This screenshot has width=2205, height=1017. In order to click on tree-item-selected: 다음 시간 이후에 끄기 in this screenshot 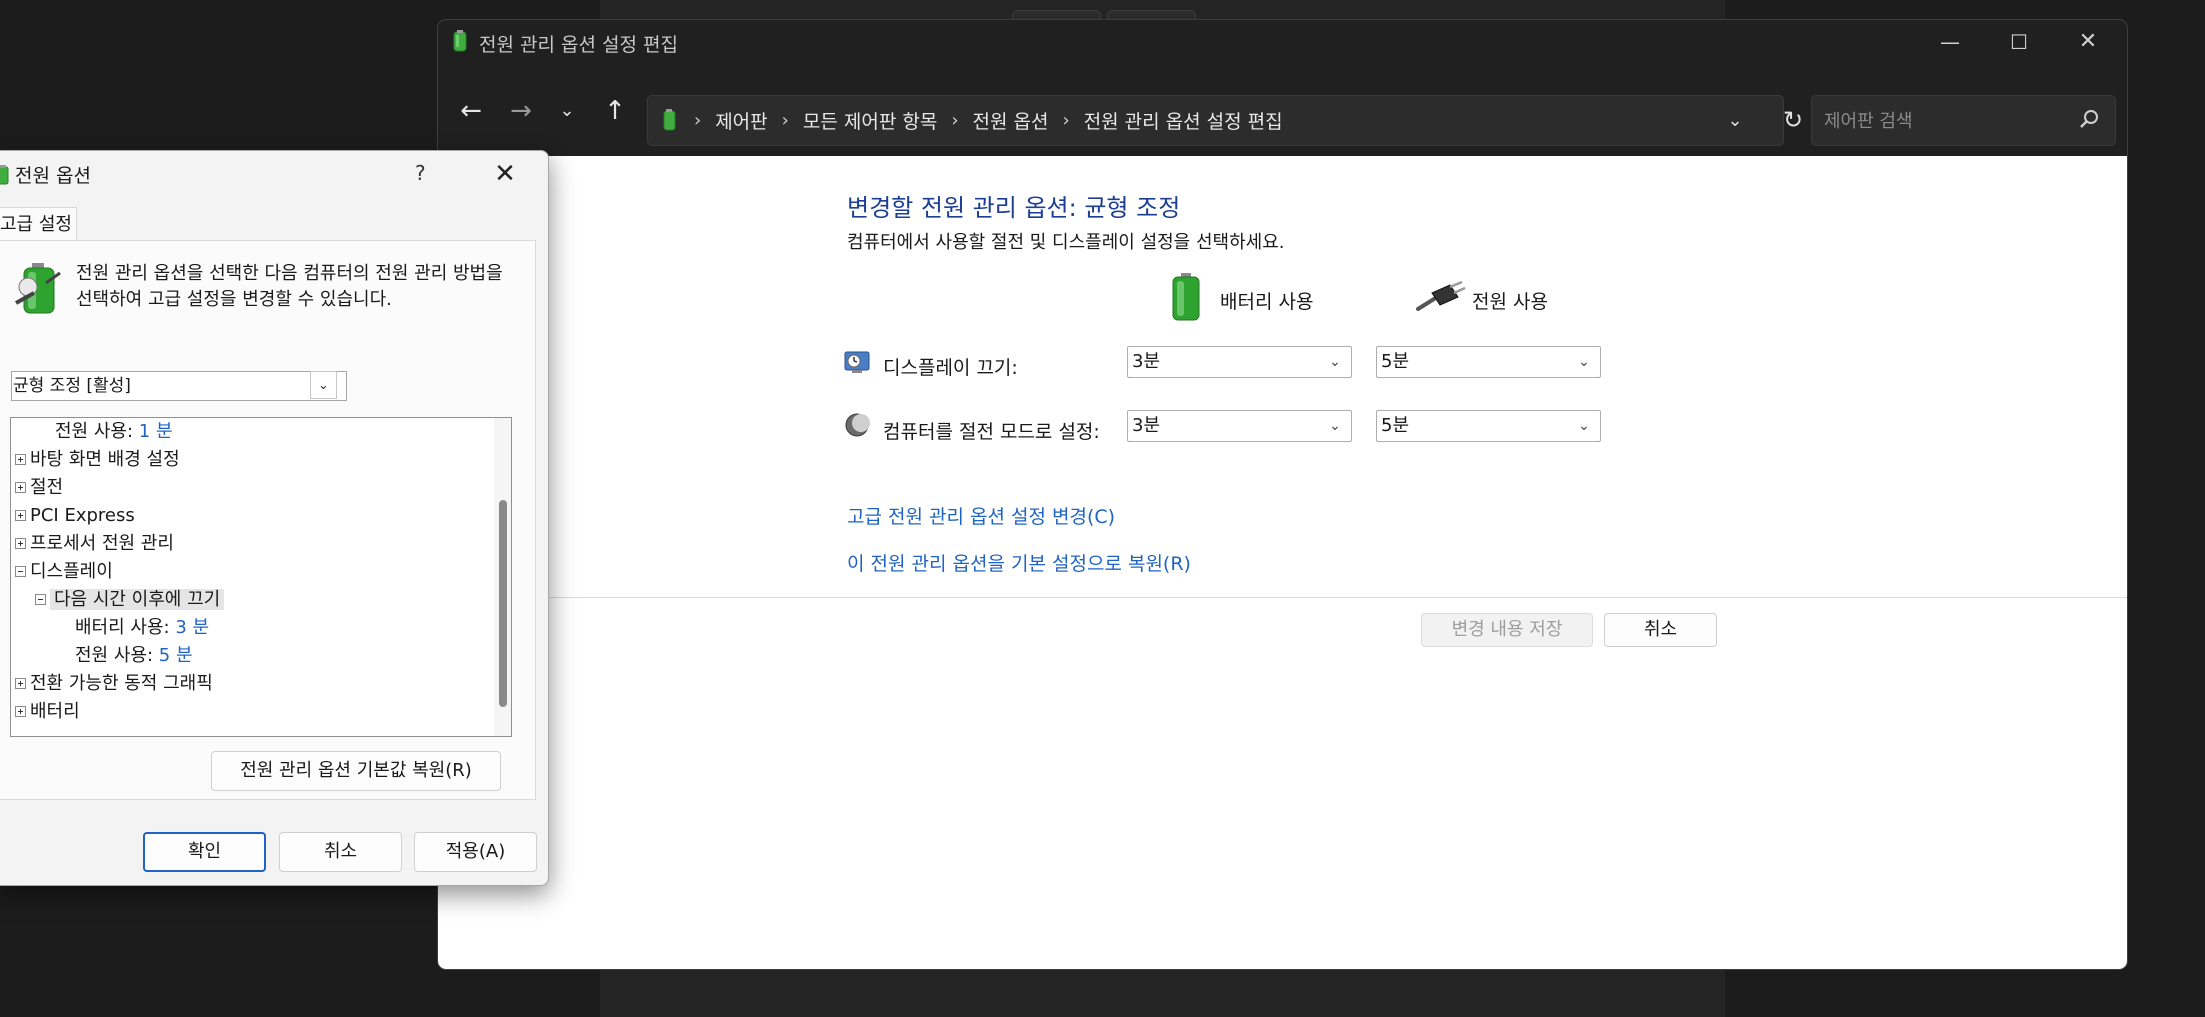, I will do `click(130, 600)`.